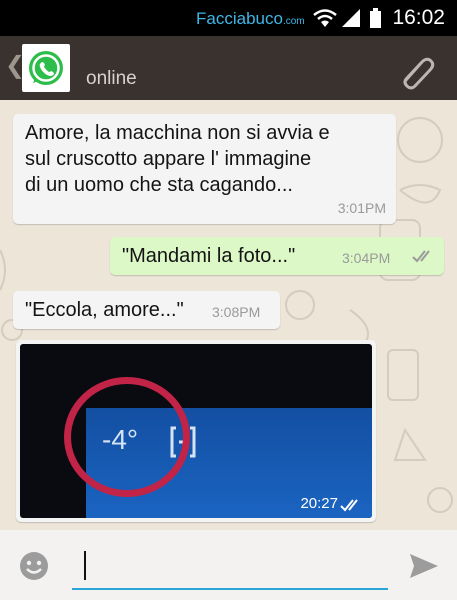  What do you see at coordinates (85, 565) in the screenshot?
I see `text-cursor` at bounding box center [85, 565].